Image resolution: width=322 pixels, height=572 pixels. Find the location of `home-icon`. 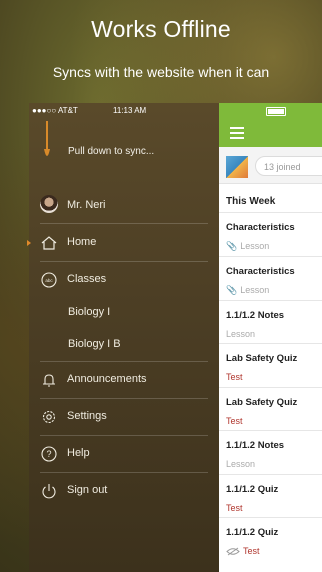

home-icon is located at coordinates (49, 243).